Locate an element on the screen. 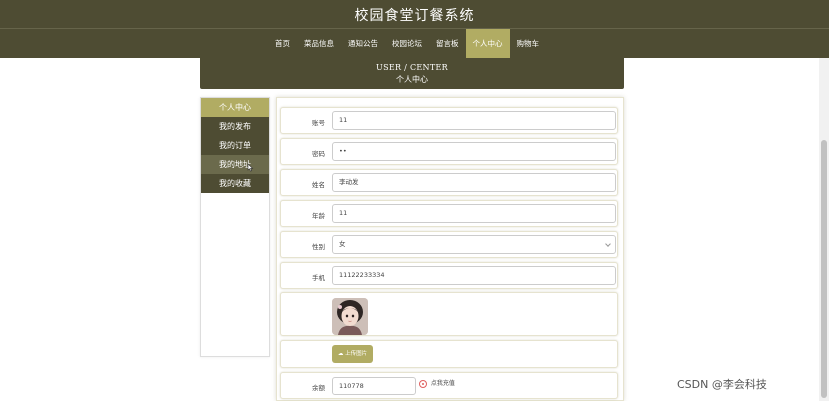 The image size is (829, 401). form-row-account: 账号 11 is located at coordinates (449, 120).